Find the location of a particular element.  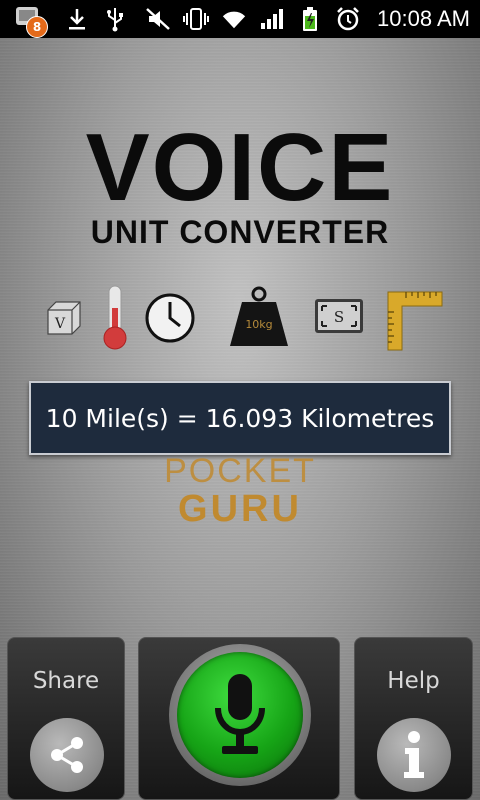

share-button: Share is located at coordinates (66, 718).